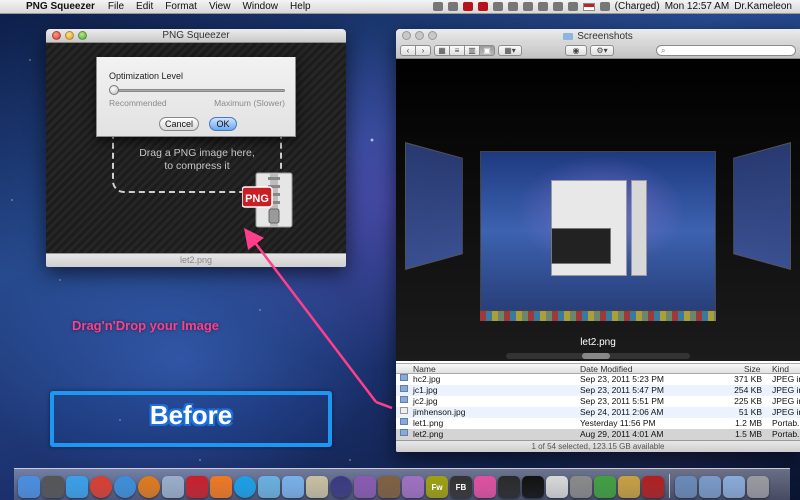 The height and width of the screenshot is (500, 800). What do you see at coordinates (101, 487) in the screenshot?
I see `chrome-icon` at bounding box center [101, 487].